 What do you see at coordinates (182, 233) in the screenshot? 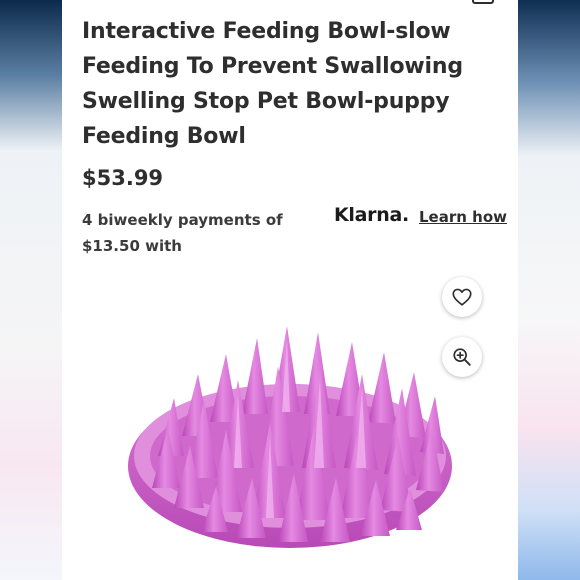
I see `installment-text: 4 biweekly payments of $13.50 with` at bounding box center [182, 233].